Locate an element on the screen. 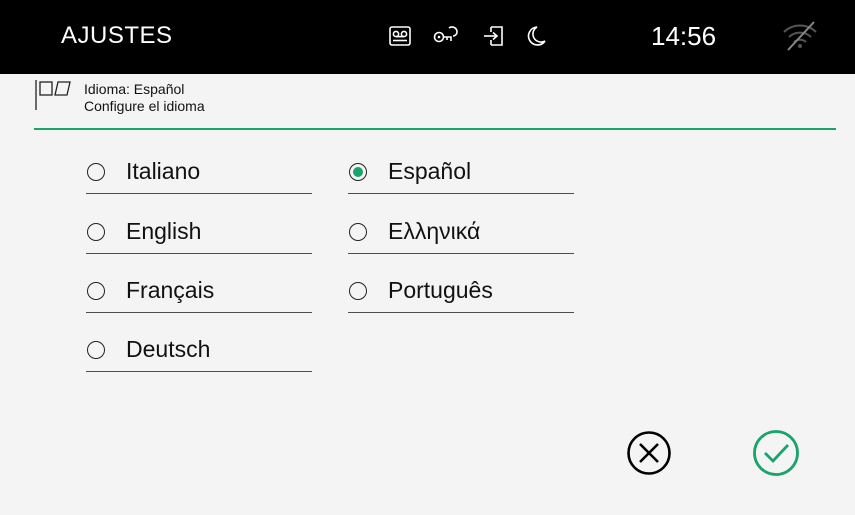  language-label: Ελληνικά is located at coordinates (434, 231).